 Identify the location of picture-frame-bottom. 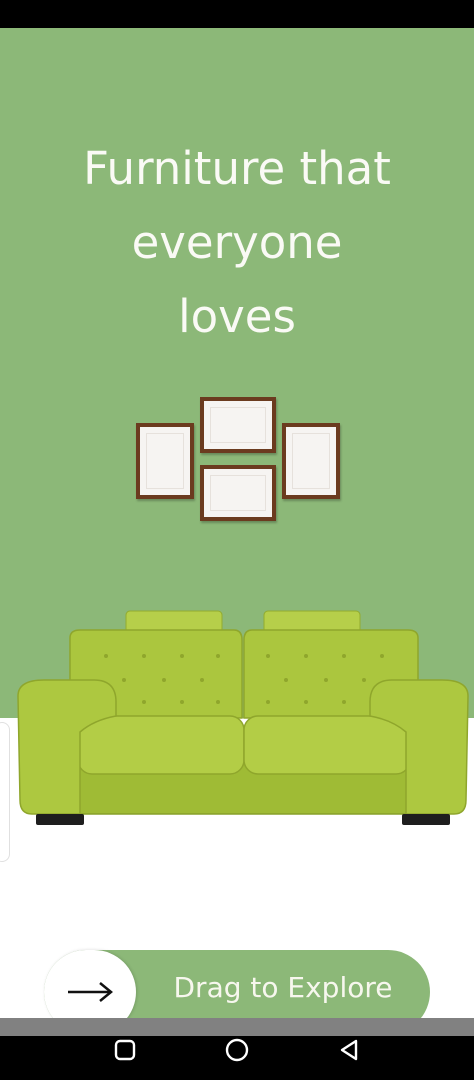
(238, 493).